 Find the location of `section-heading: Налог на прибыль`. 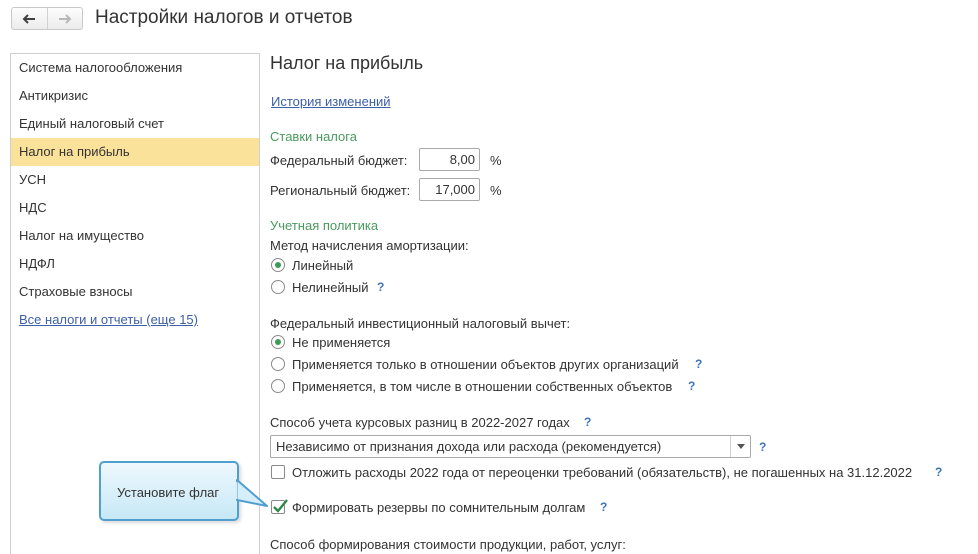

section-heading: Налог на прибыль is located at coordinates (347, 63).